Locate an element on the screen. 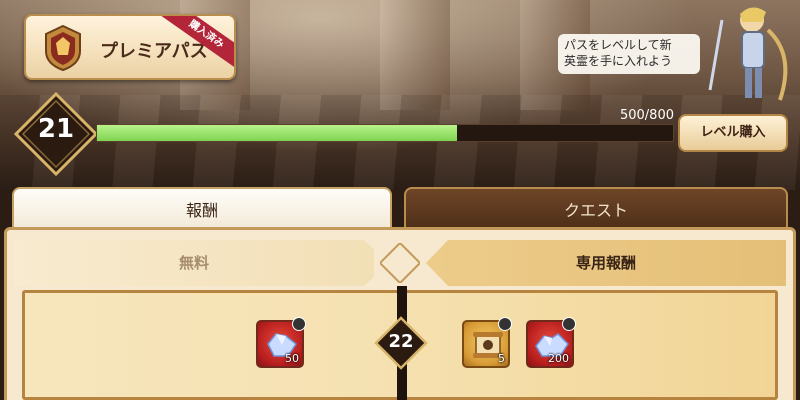 The height and width of the screenshot is (400, 800). tab-quests: クエスト is located at coordinates (596, 209).